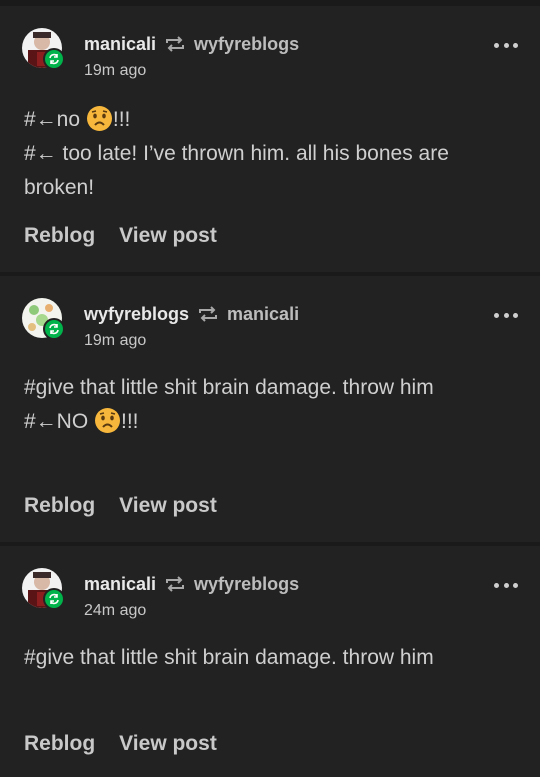 Image resolution: width=540 pixels, height=777 pixels. I want to click on post-header: manicali wyfyreblogs 19m ago, so click(270, 54).